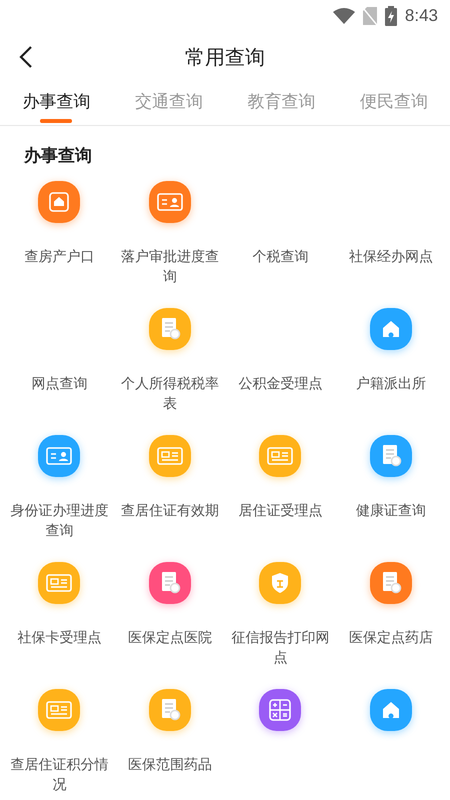  What do you see at coordinates (280, 257) in the screenshot?
I see `service-label: 个税查询` at bounding box center [280, 257].